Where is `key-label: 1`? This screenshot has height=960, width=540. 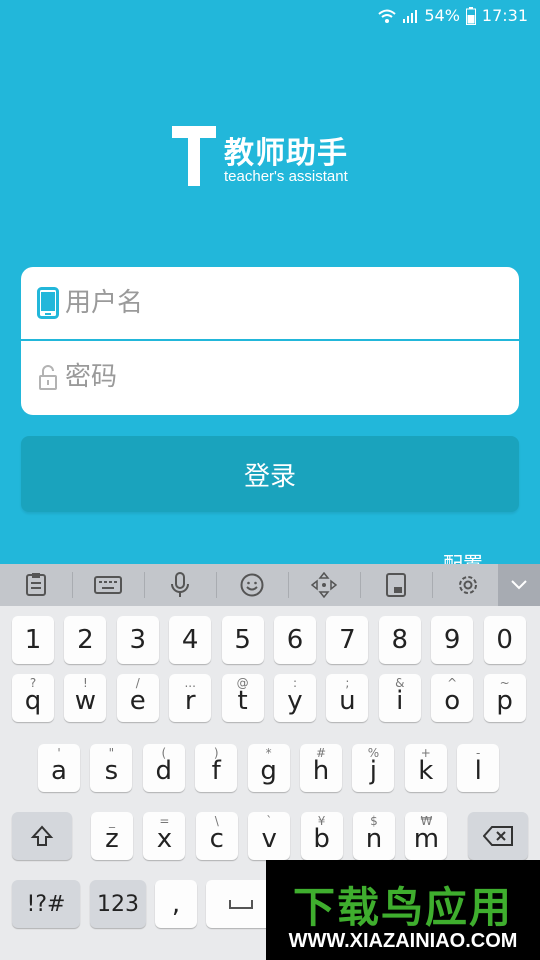
key-label: 1 is located at coordinates (33, 640).